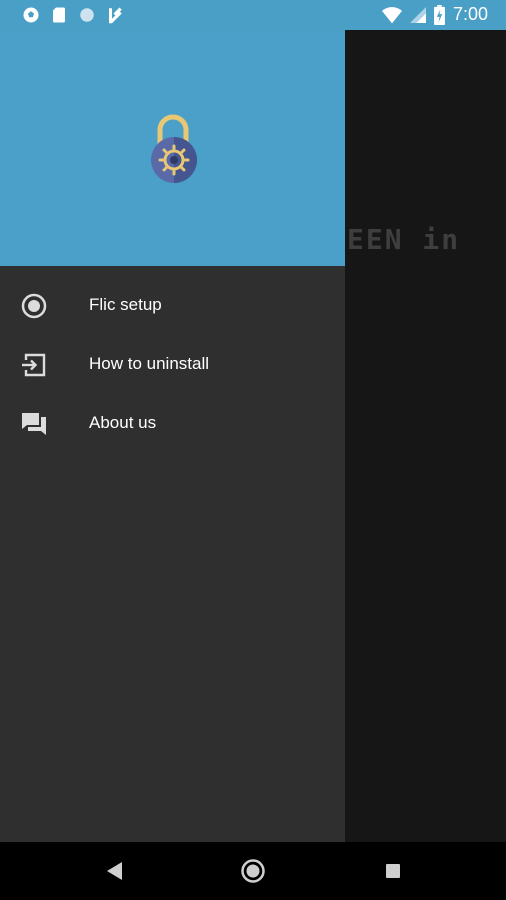  What do you see at coordinates (417, 14) in the screenshot?
I see `signal-icon` at bounding box center [417, 14].